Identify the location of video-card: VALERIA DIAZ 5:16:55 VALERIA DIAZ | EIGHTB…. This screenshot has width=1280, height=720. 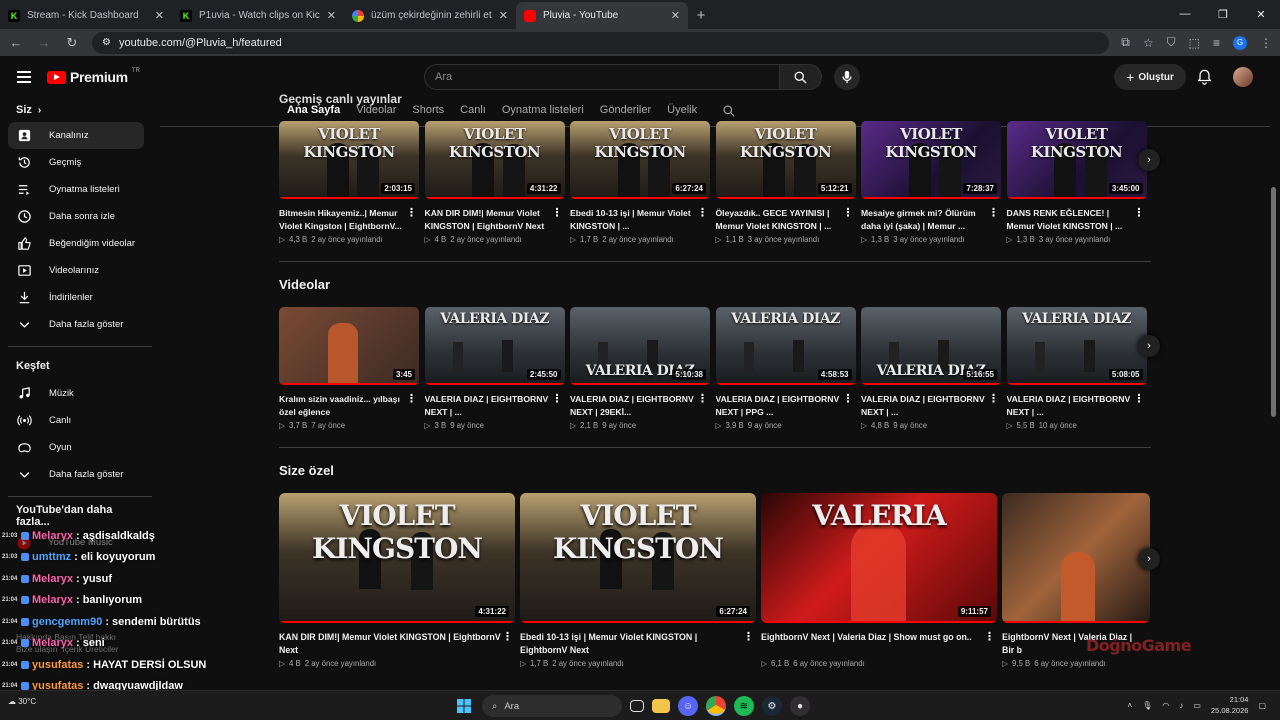
(931, 368).